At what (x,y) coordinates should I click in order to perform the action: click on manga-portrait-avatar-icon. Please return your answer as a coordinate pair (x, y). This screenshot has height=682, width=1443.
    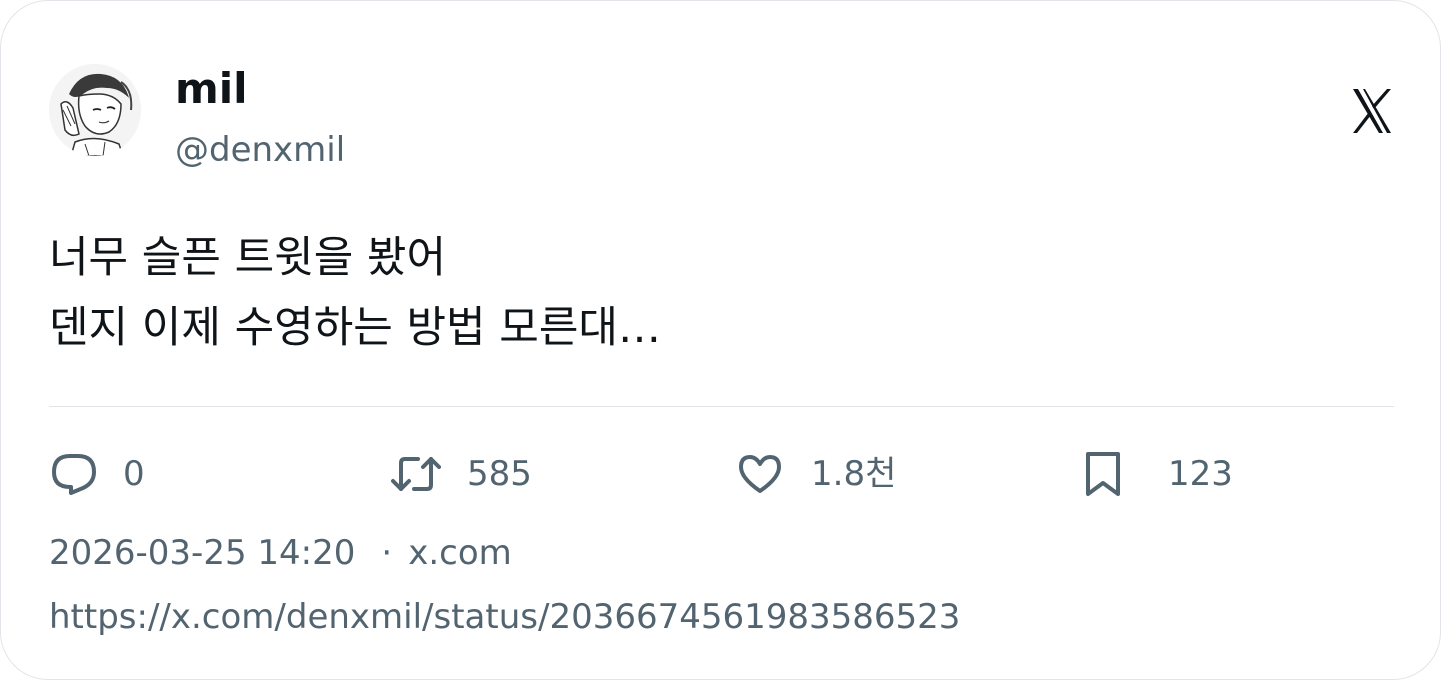
    Looking at the image, I should click on (95, 110).